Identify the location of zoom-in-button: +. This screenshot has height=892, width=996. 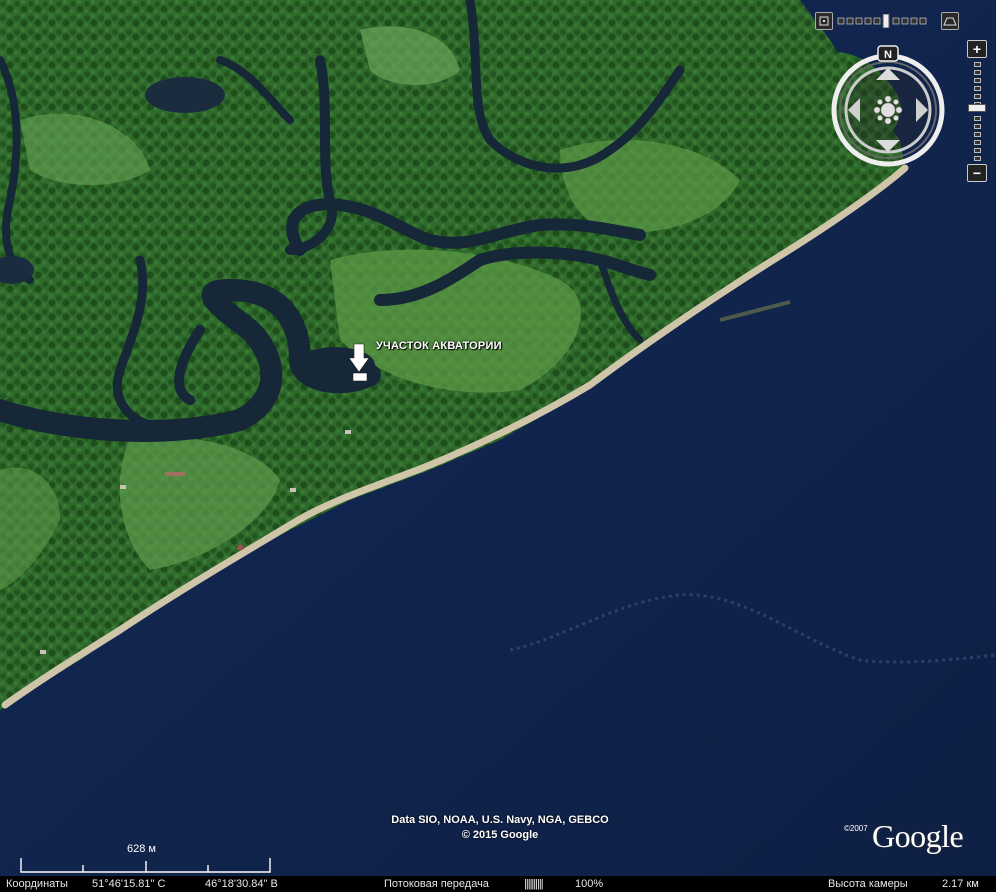
(977, 49).